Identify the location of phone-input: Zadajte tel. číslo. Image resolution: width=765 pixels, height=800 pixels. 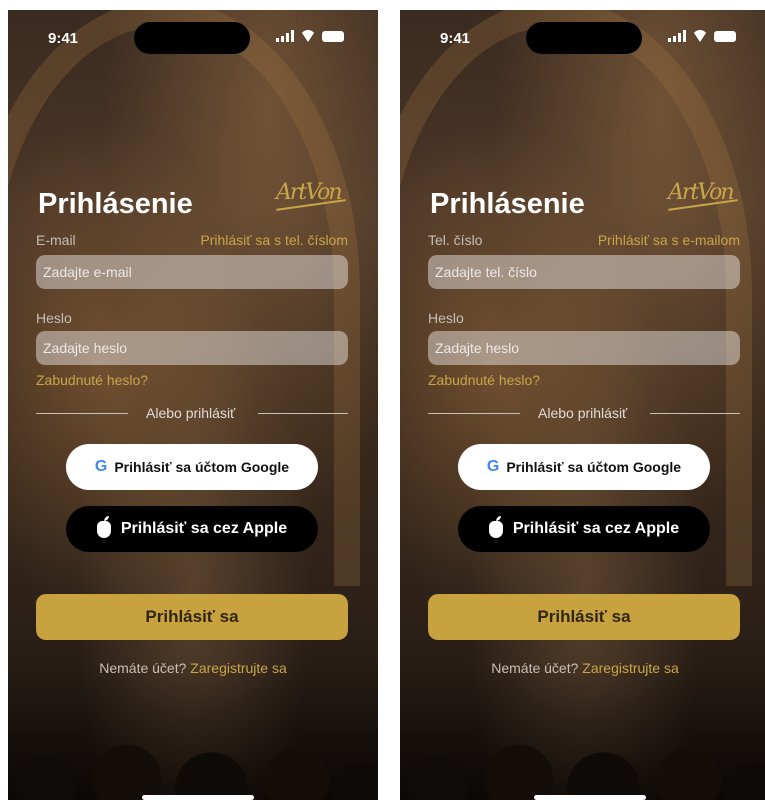
(584, 272).